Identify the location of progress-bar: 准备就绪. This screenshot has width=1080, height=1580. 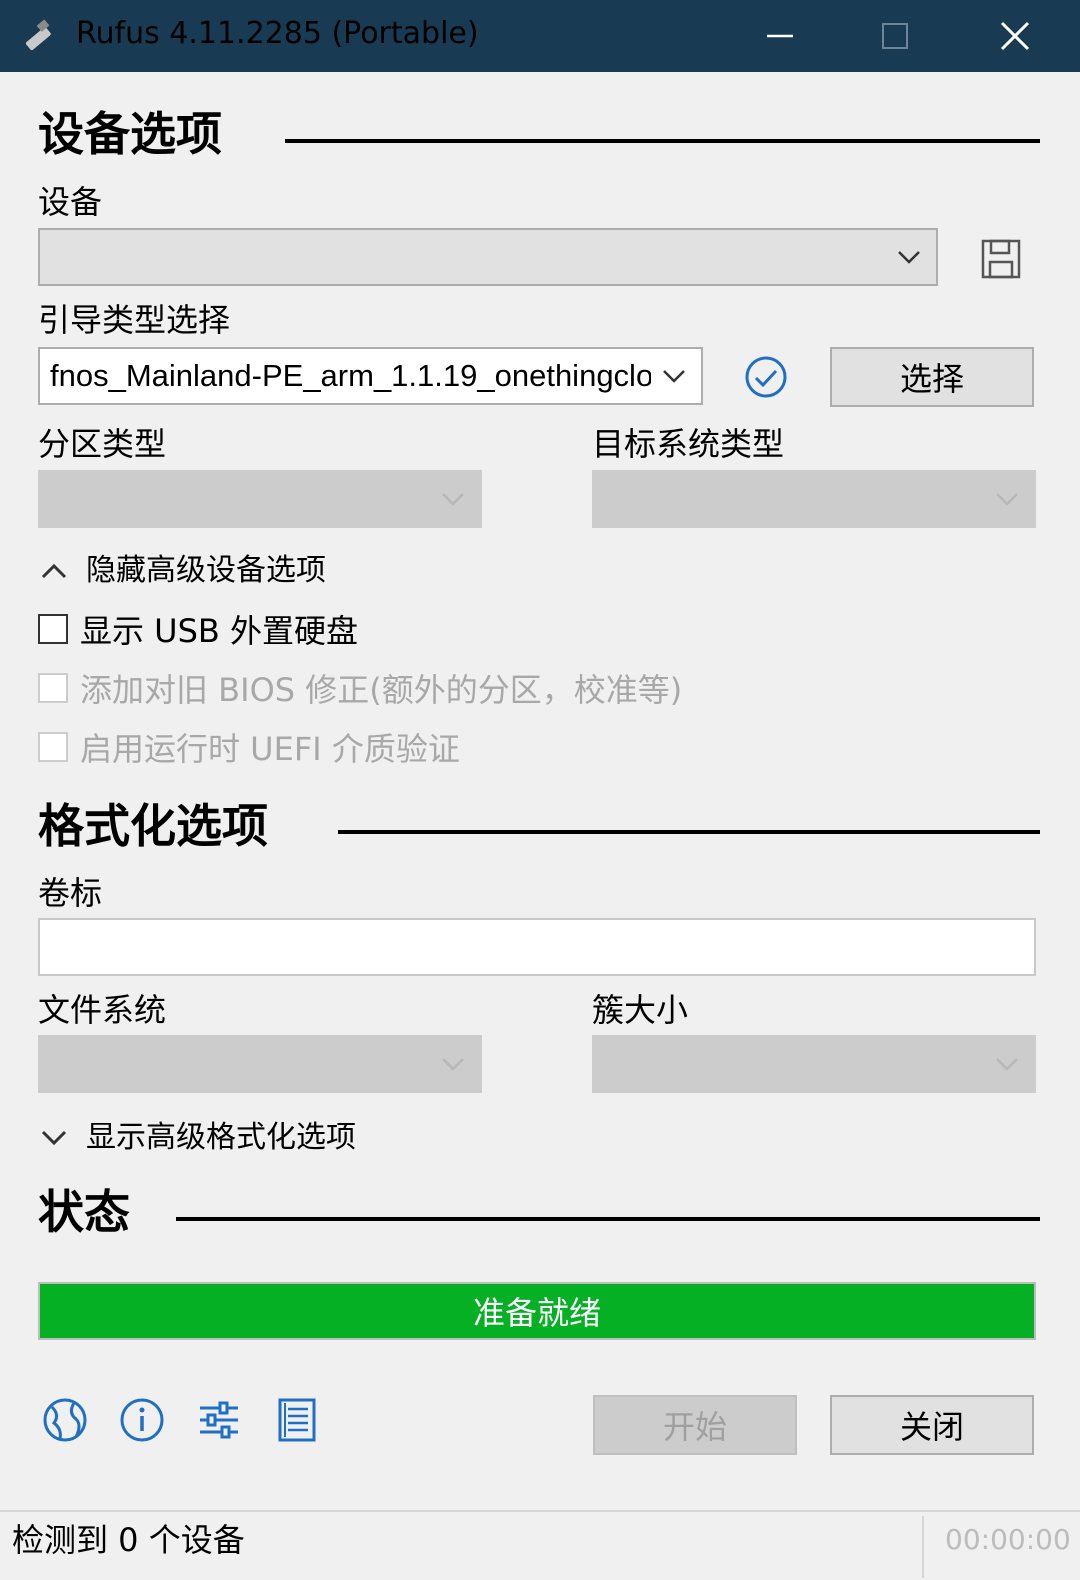
(537, 1311).